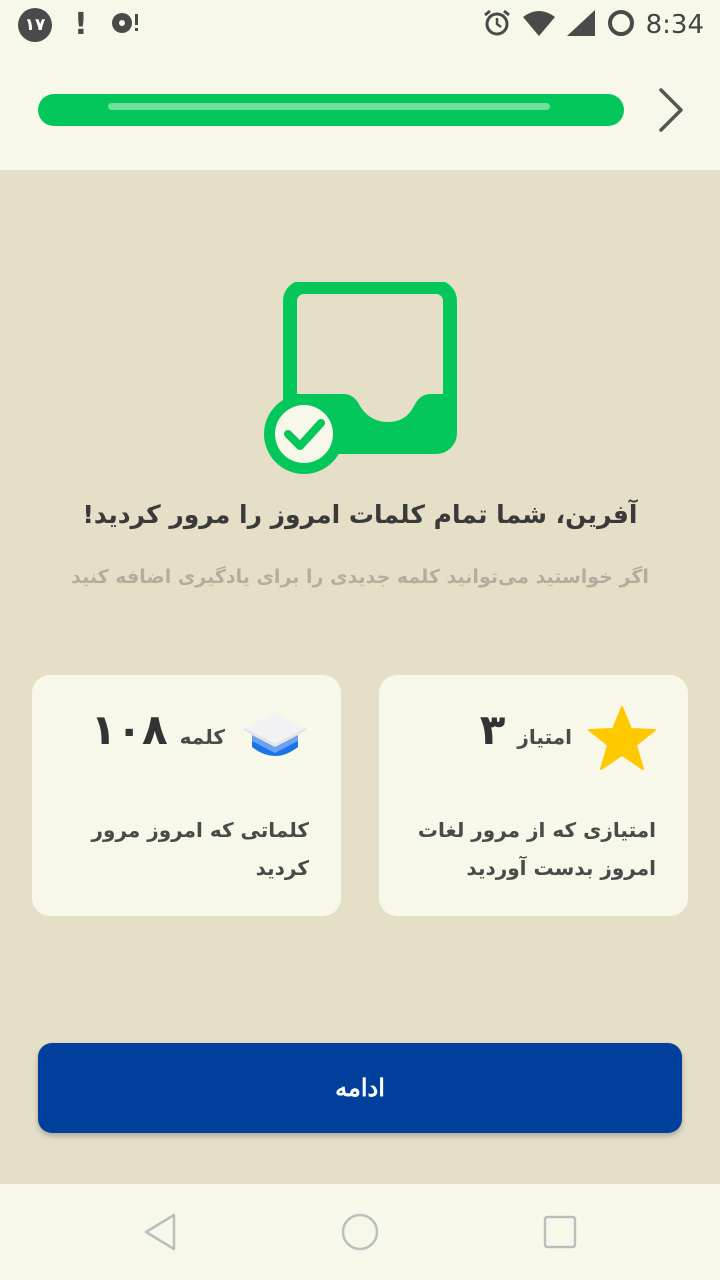 This screenshot has height=1280, width=720. I want to click on words-stat: کلمه ۱۰۸, so click(158, 730).